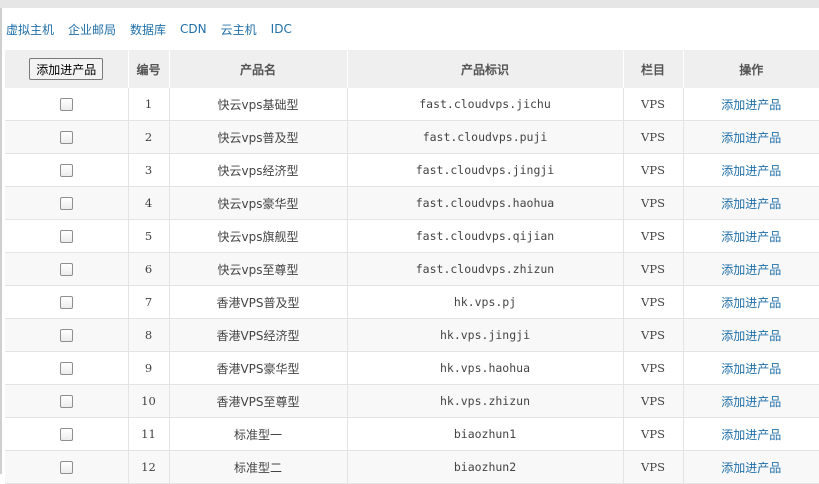 The image size is (819, 484). I want to click on nav-item-virtual-host: 虚拟主机, so click(30, 29).